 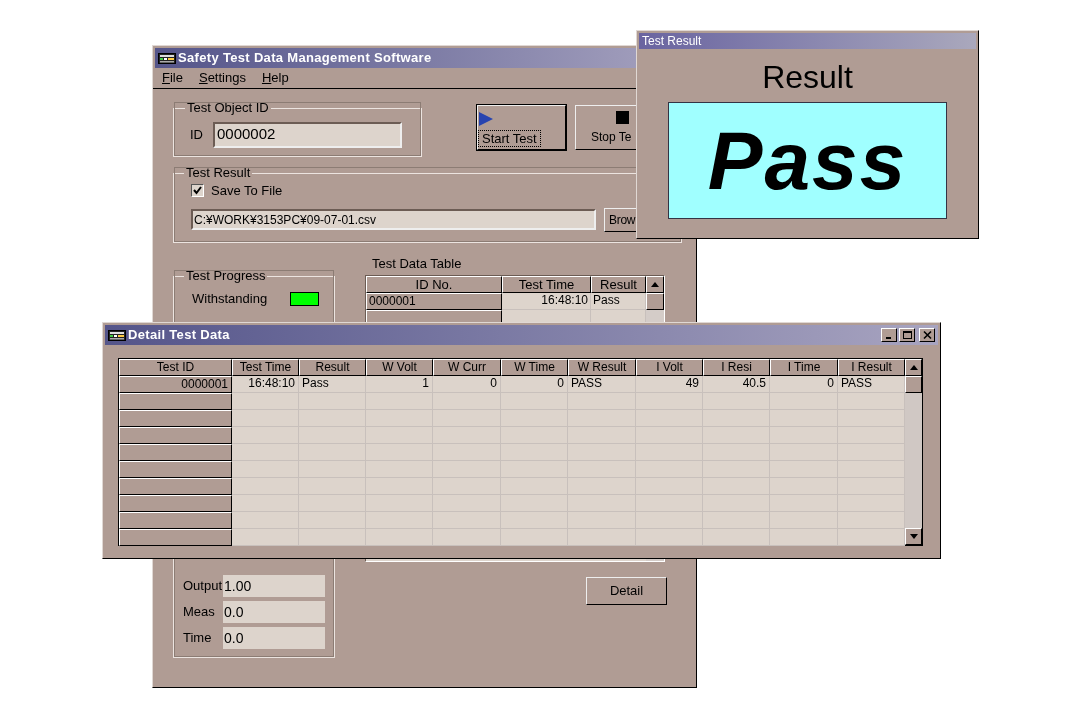 I want to click on detail-button: Detail, so click(x=626, y=591).